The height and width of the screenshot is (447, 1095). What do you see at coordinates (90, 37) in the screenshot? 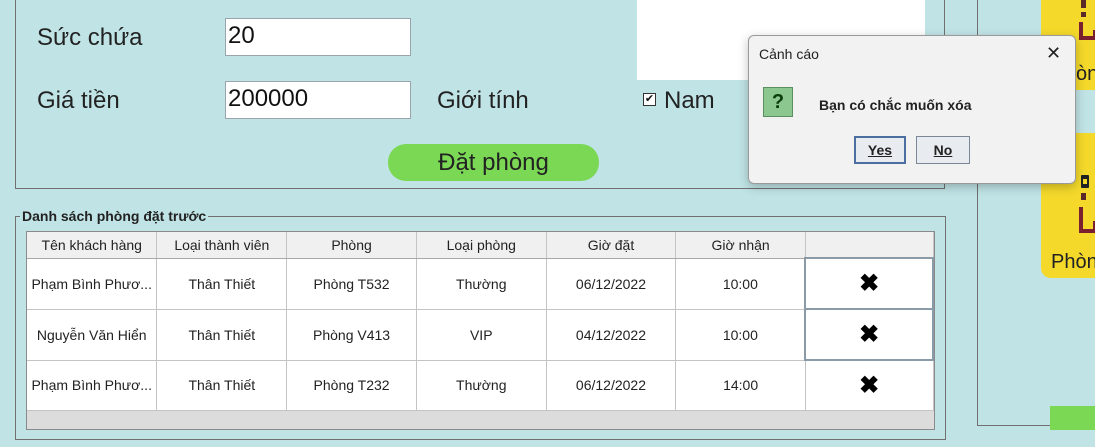
I see `capacity-label: Sức chứa` at bounding box center [90, 37].